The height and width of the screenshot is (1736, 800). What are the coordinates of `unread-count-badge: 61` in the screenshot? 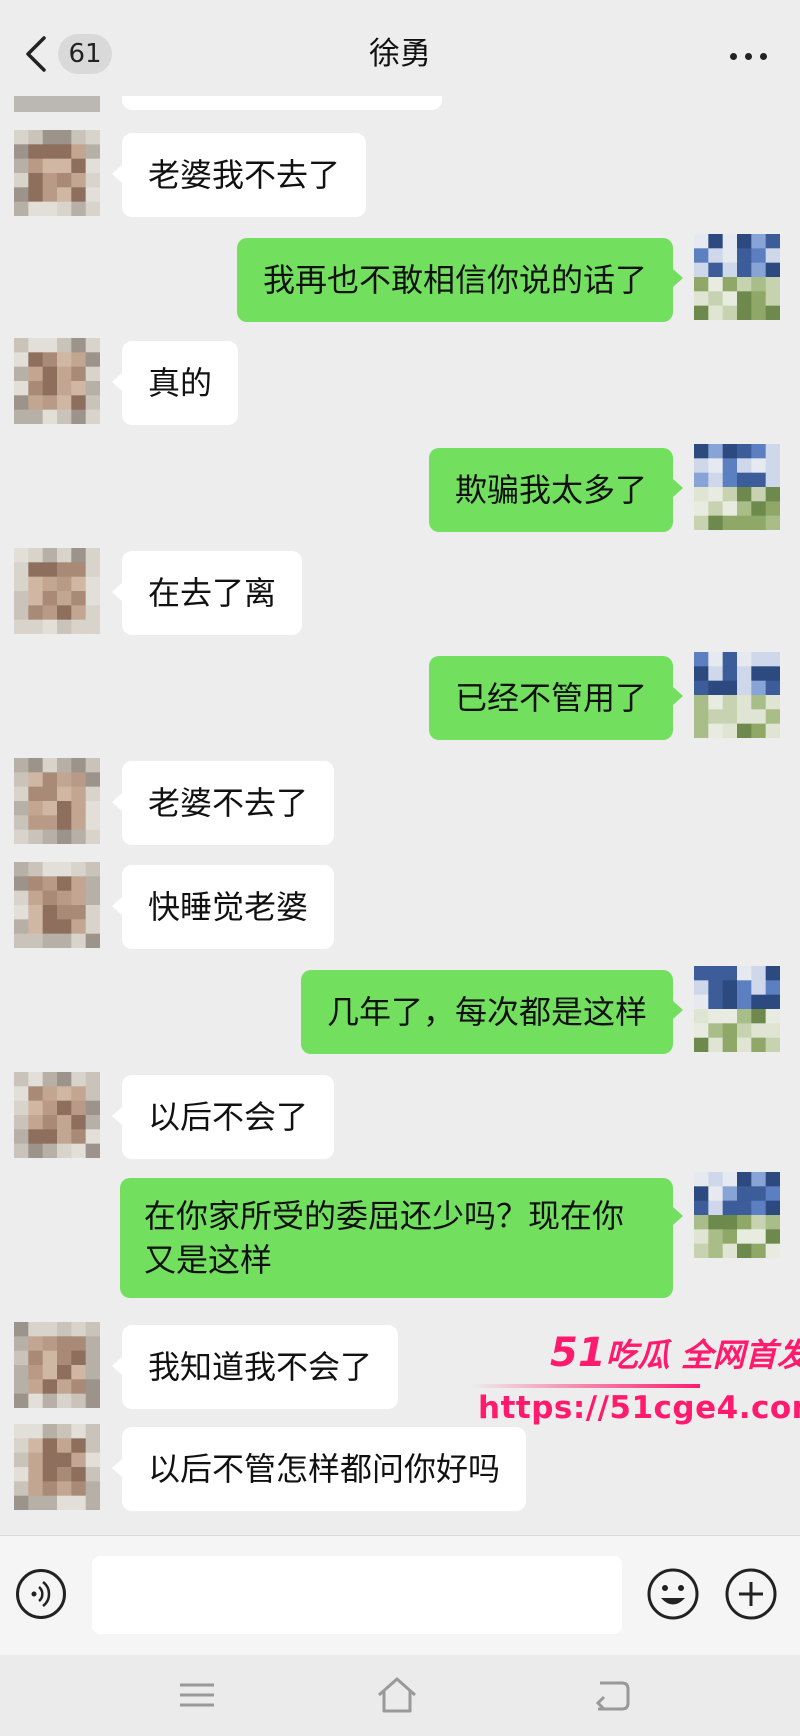 It's located at (85, 54).